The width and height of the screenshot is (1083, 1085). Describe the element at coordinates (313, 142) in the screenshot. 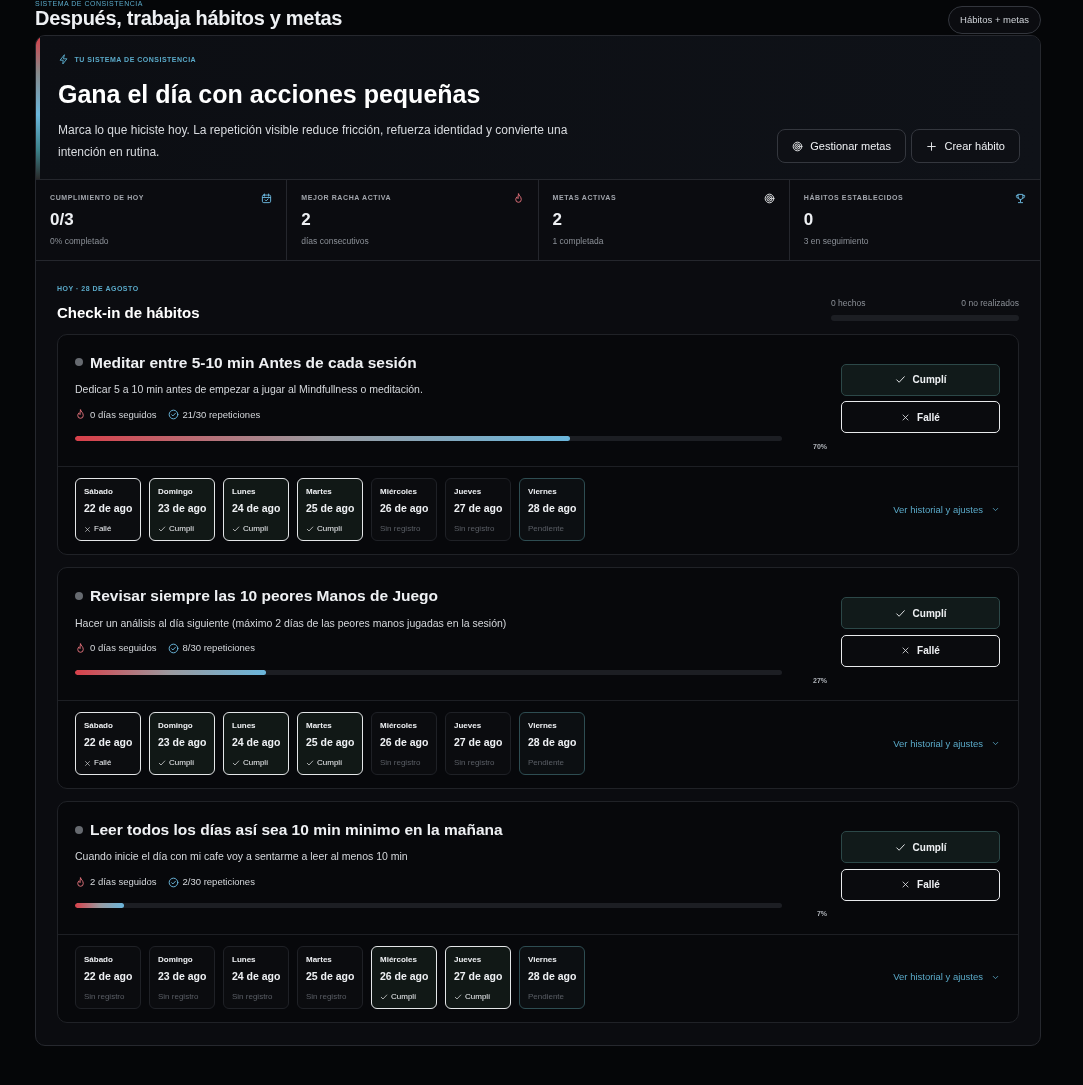

I see `hero-description: Marca lo que hiciste hoy. La repetición visible reduce fricción, refuerza identidad y convierte una intención en rutina.` at that location.